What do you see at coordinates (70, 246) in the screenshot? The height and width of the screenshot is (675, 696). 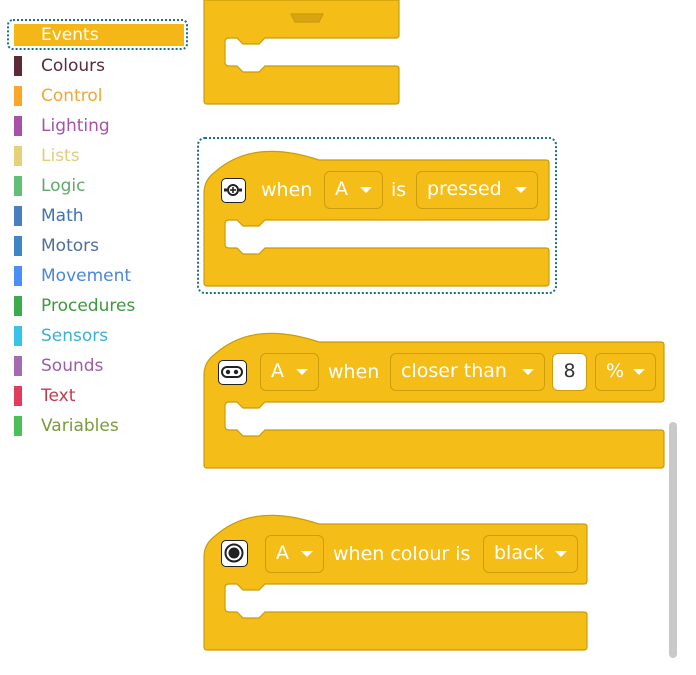 I see `category-label: Motors` at bounding box center [70, 246].